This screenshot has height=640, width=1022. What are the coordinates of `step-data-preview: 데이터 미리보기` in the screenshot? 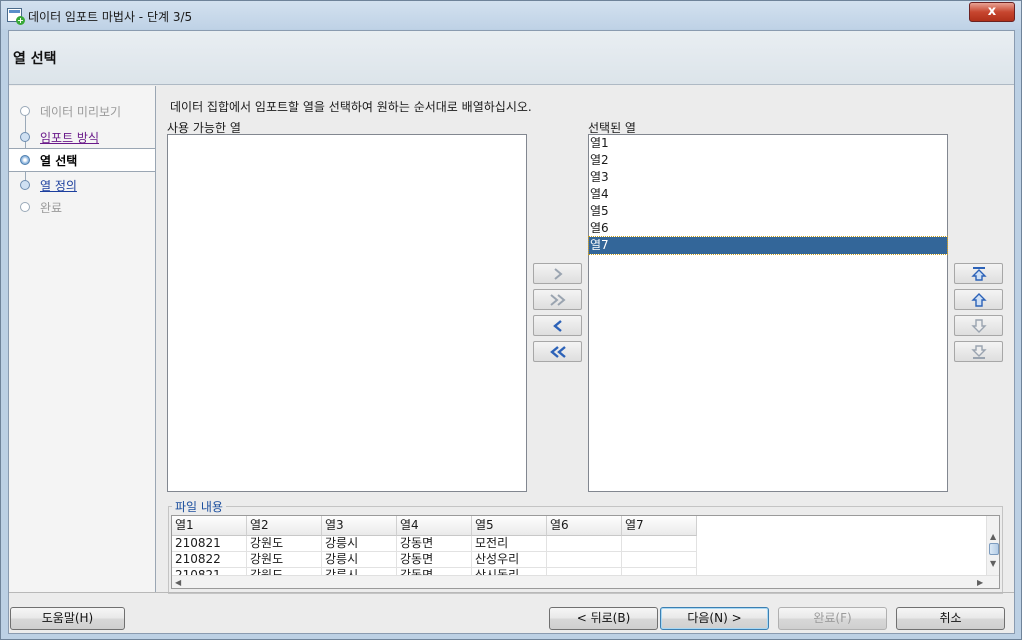 It's located at (82, 111).